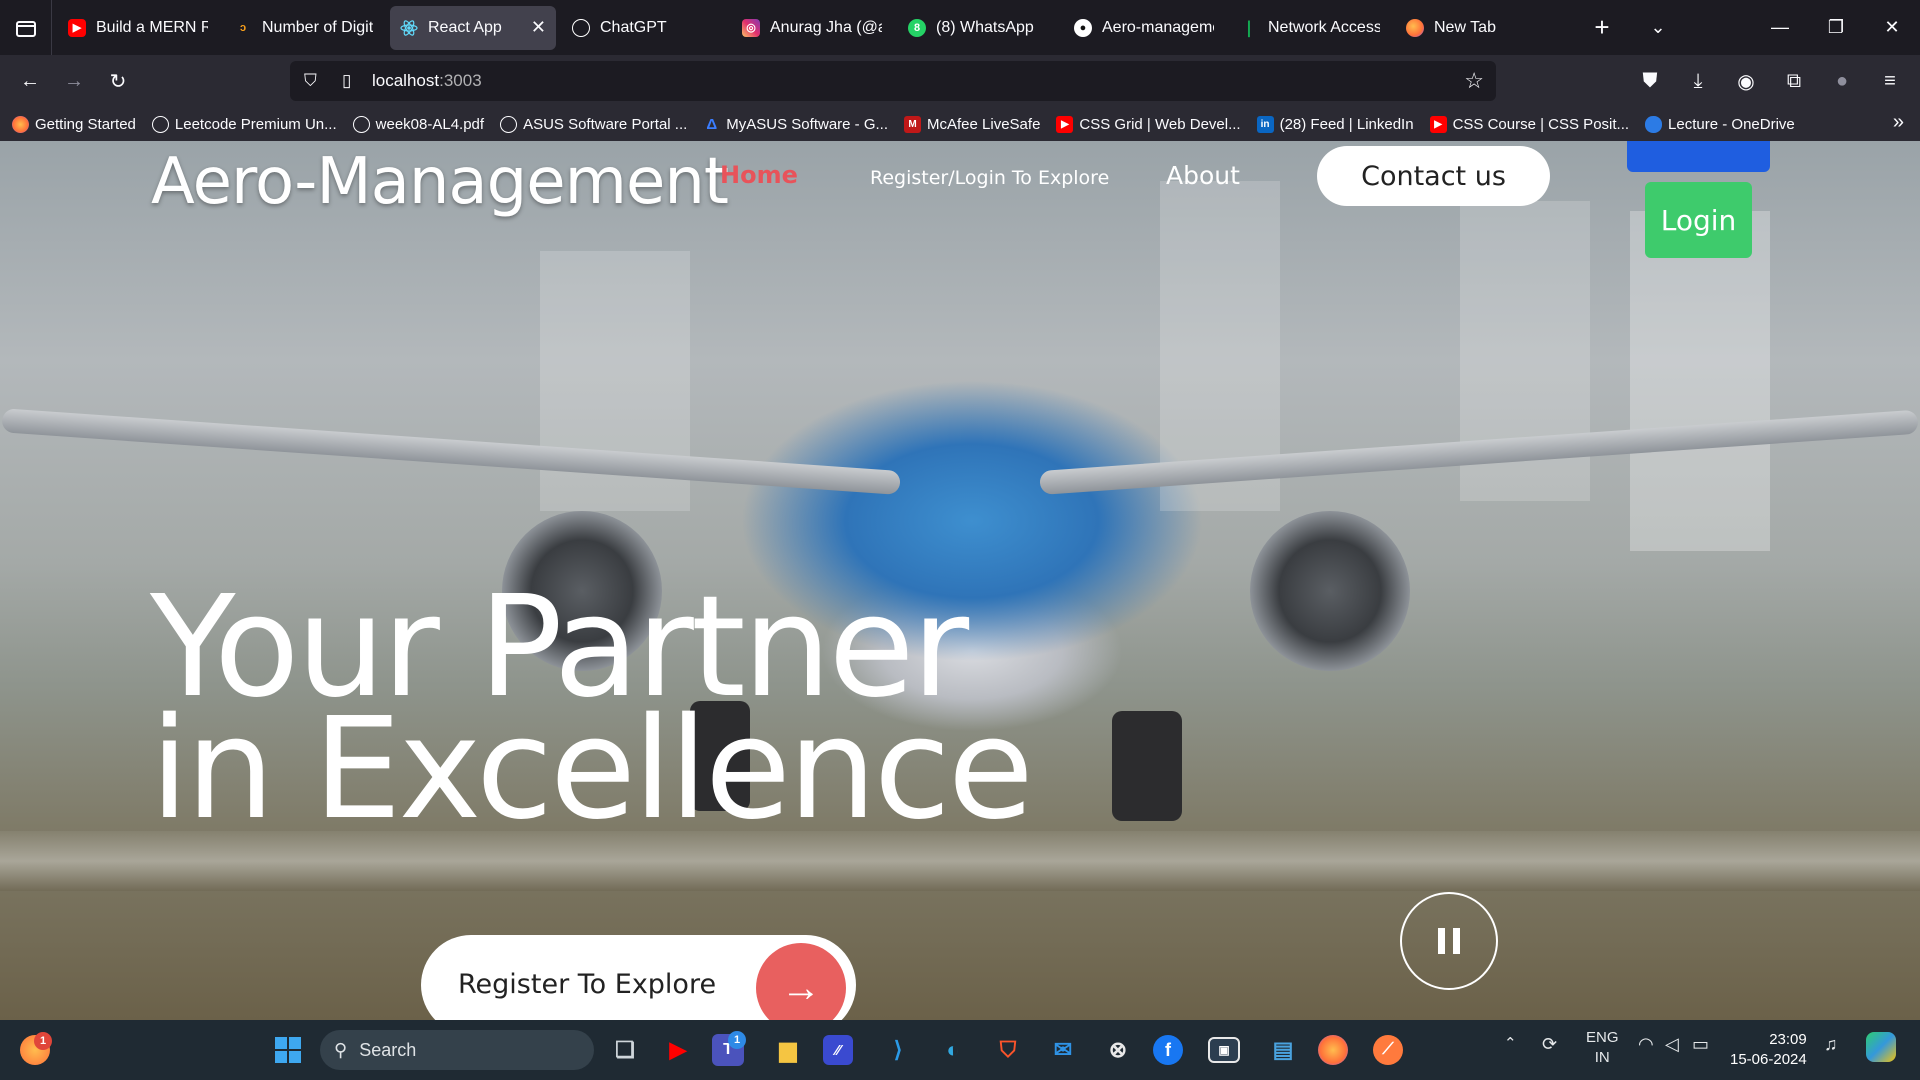 The image size is (1920, 1080). I want to click on reload-icon: ↻, so click(118, 81).